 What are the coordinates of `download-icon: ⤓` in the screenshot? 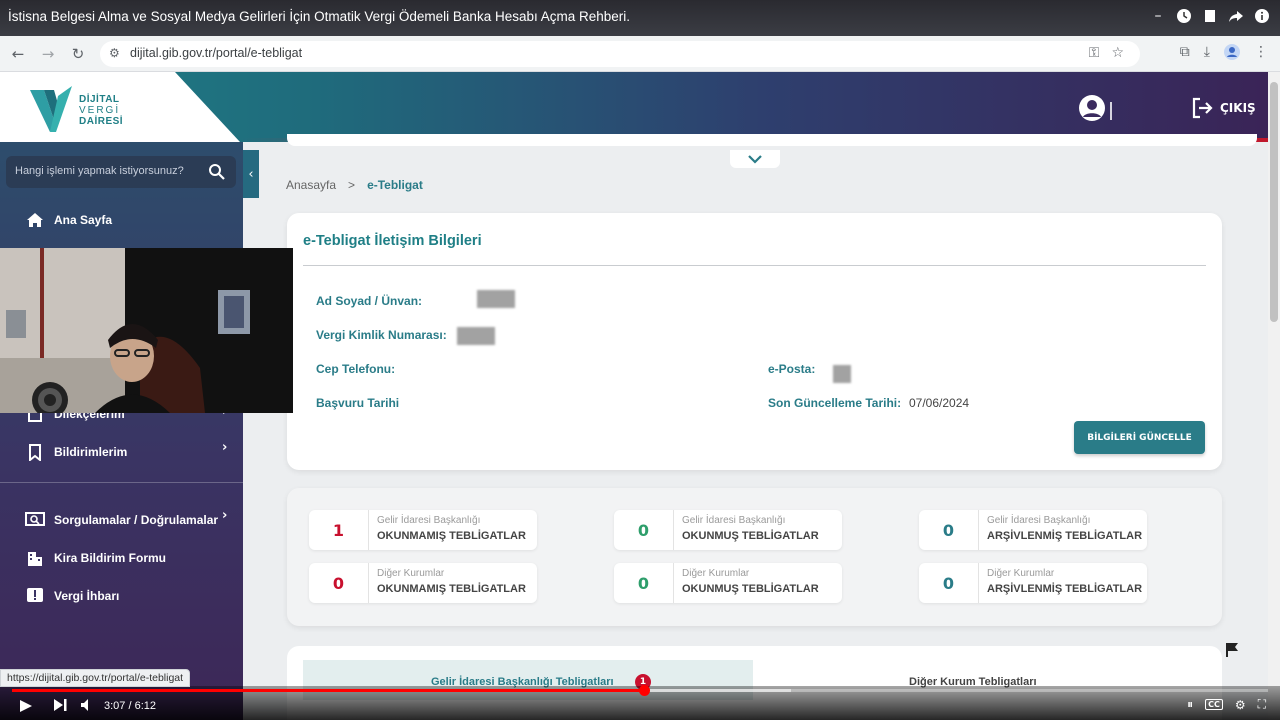 It's located at (1207, 54).